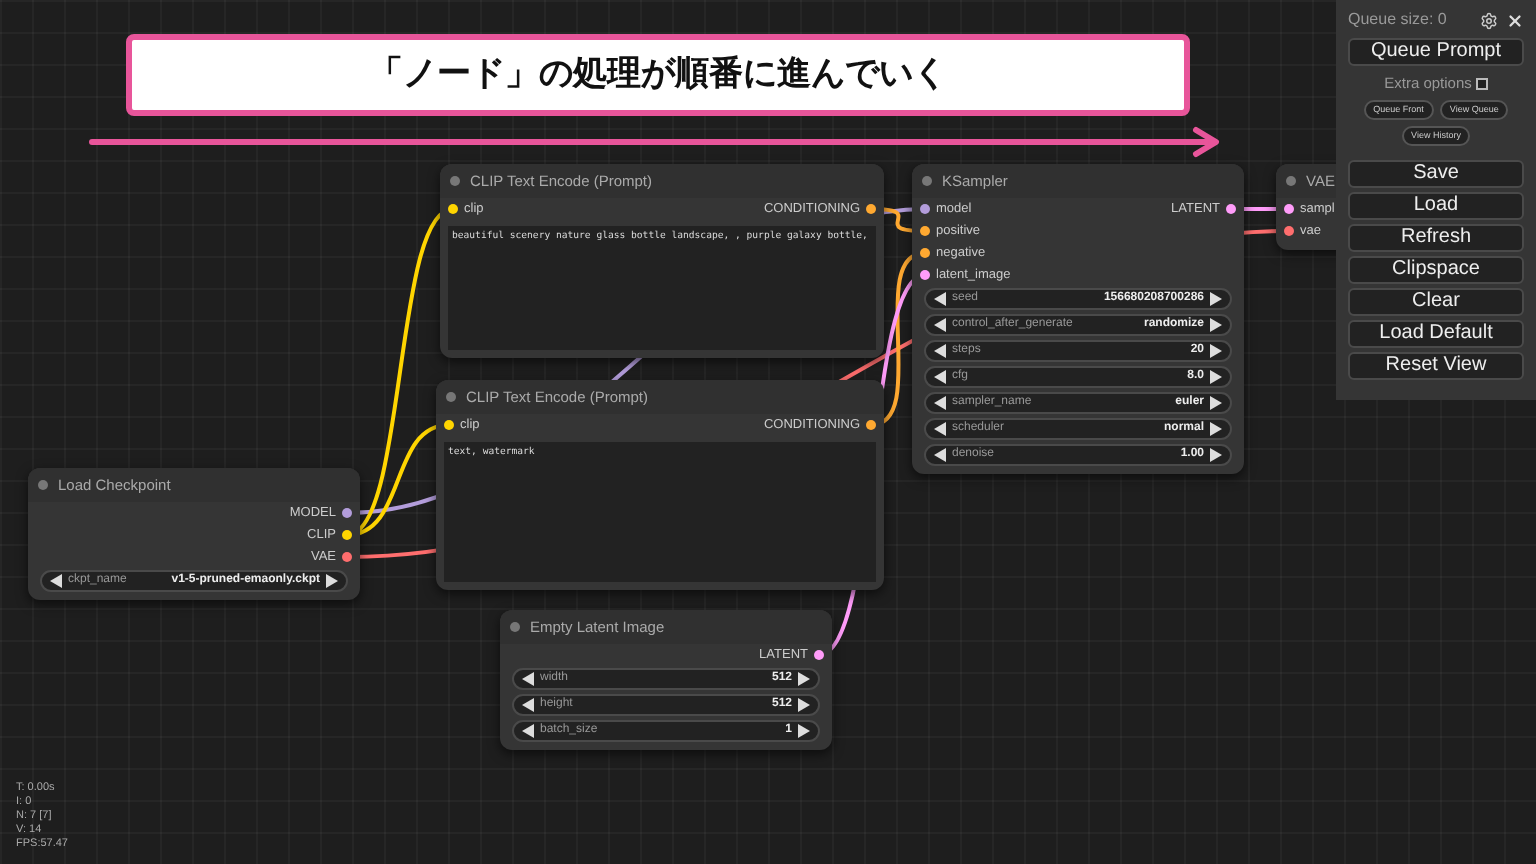 This screenshot has width=1536, height=864. What do you see at coordinates (1436, 302) in the screenshot?
I see `menu-button: Clear` at bounding box center [1436, 302].